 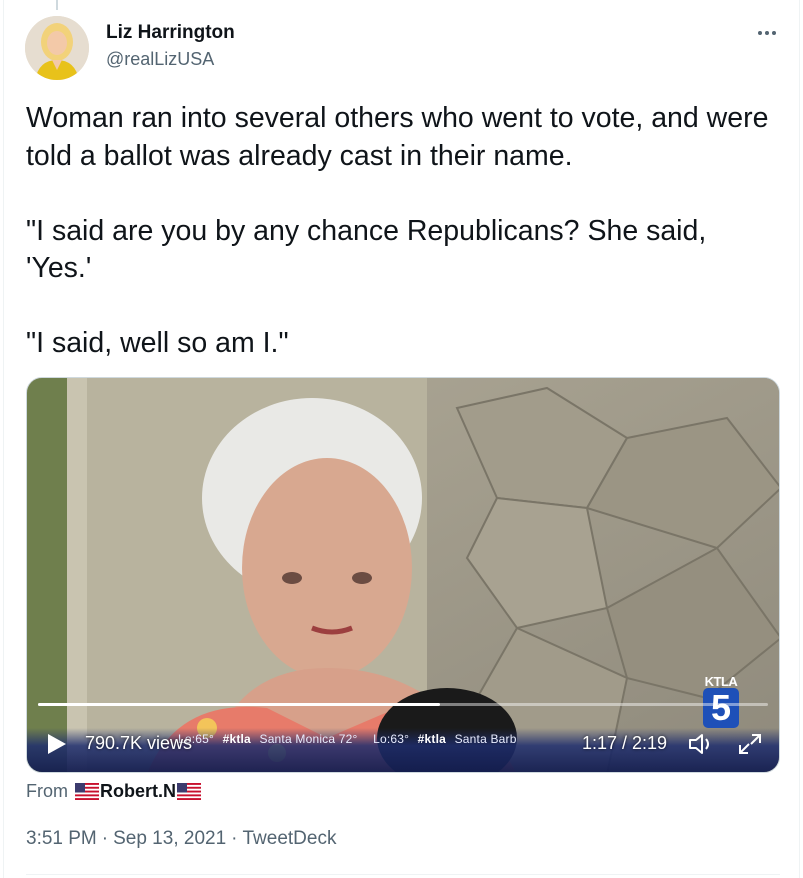 I want to click on source-user-name: Robert.N, so click(x=138, y=791).